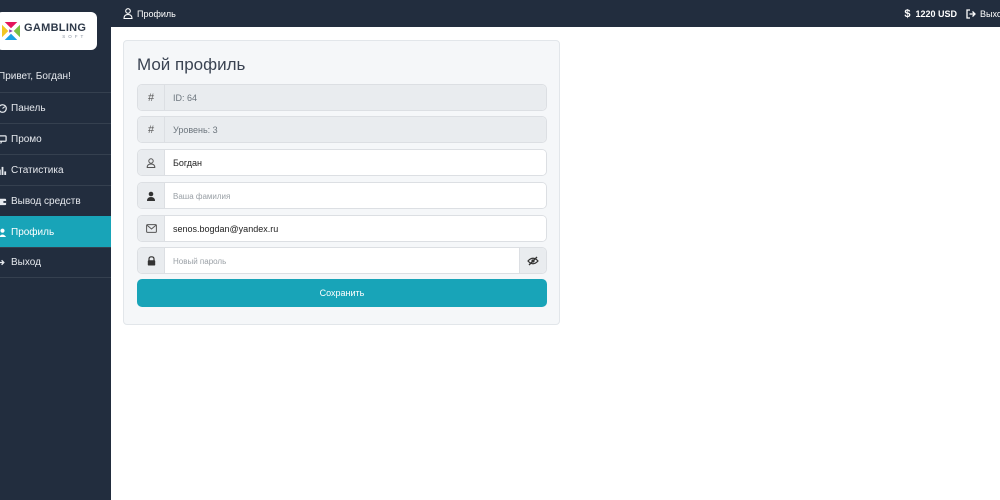  I want to click on topbar-logout-link: Выход, so click(983, 14).